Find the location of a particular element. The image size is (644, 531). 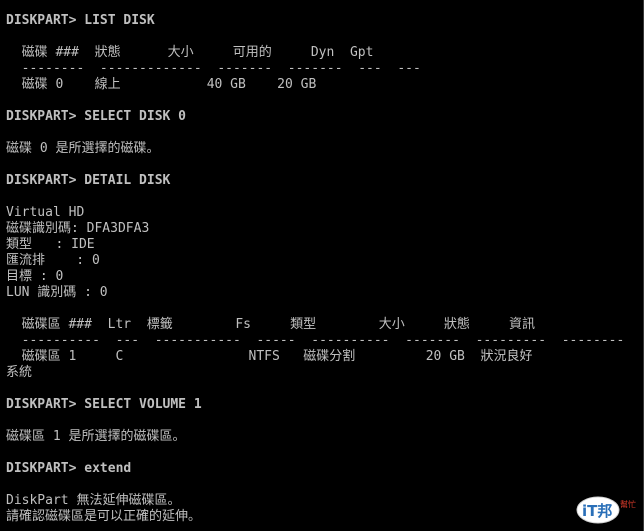

command-list-disk: DISKPART> LIST DISK is located at coordinates (80, 20).